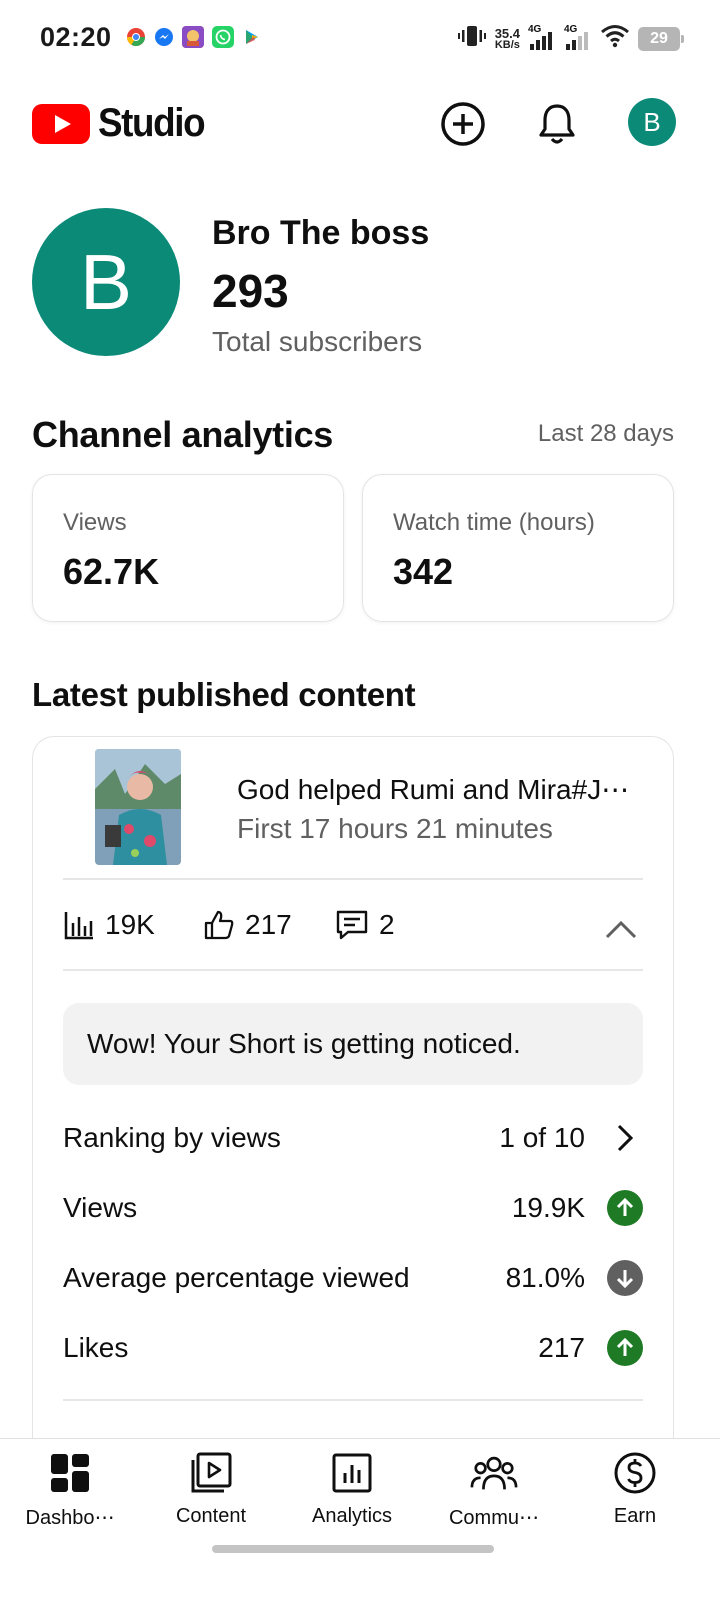  Describe the element at coordinates (352, 1516) in the screenshot. I see `nav-analytics-label: Analytics` at that location.